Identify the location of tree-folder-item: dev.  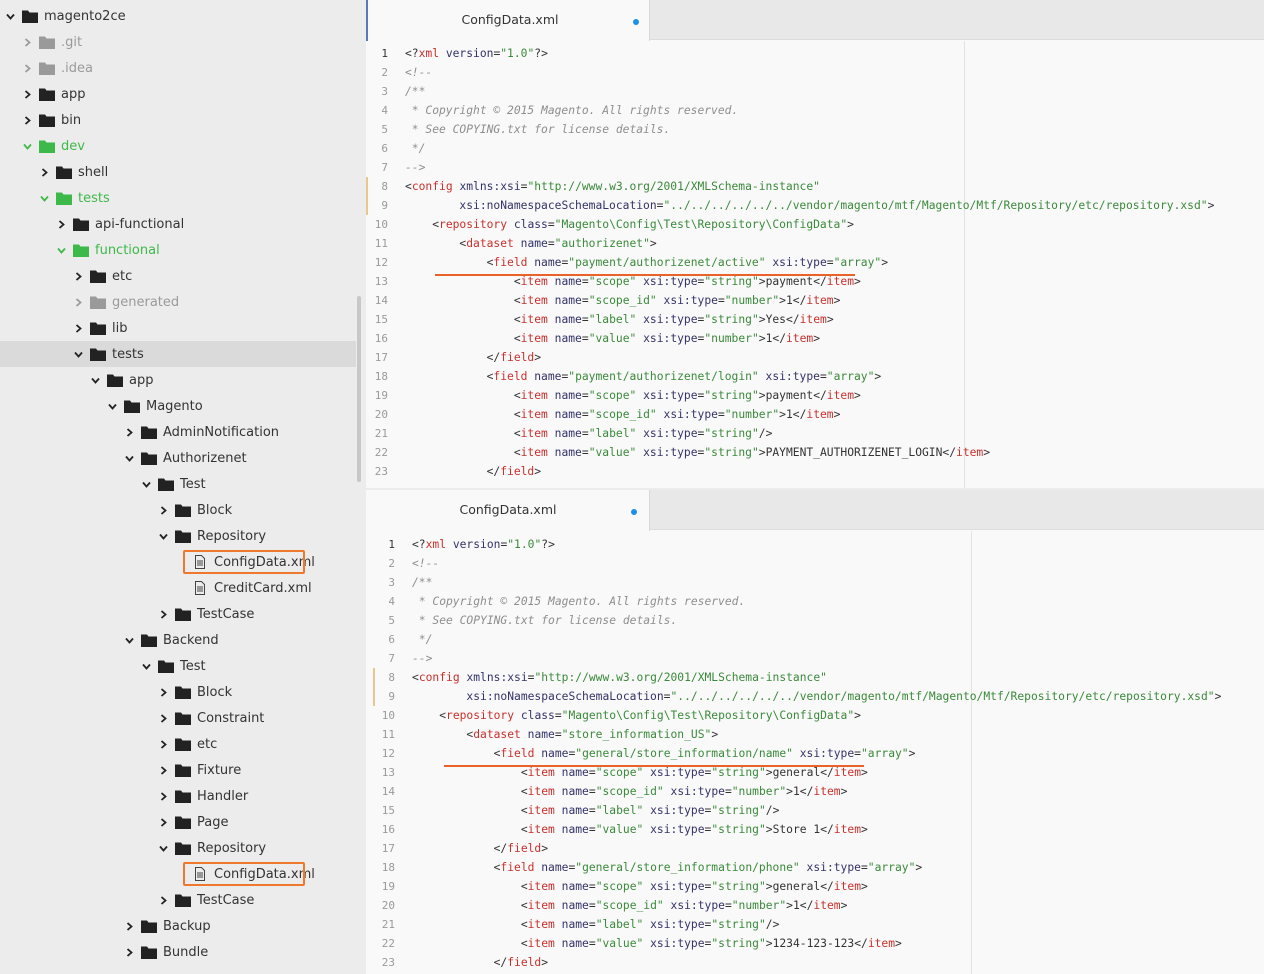
(178, 146).